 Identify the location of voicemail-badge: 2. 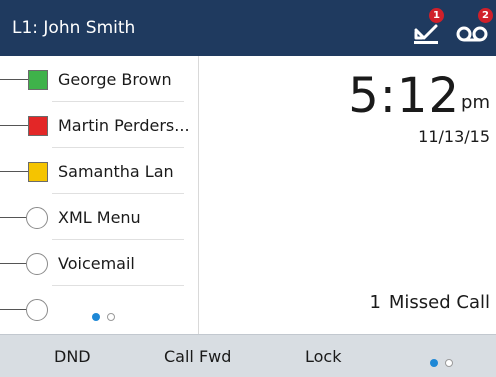
(485, 15).